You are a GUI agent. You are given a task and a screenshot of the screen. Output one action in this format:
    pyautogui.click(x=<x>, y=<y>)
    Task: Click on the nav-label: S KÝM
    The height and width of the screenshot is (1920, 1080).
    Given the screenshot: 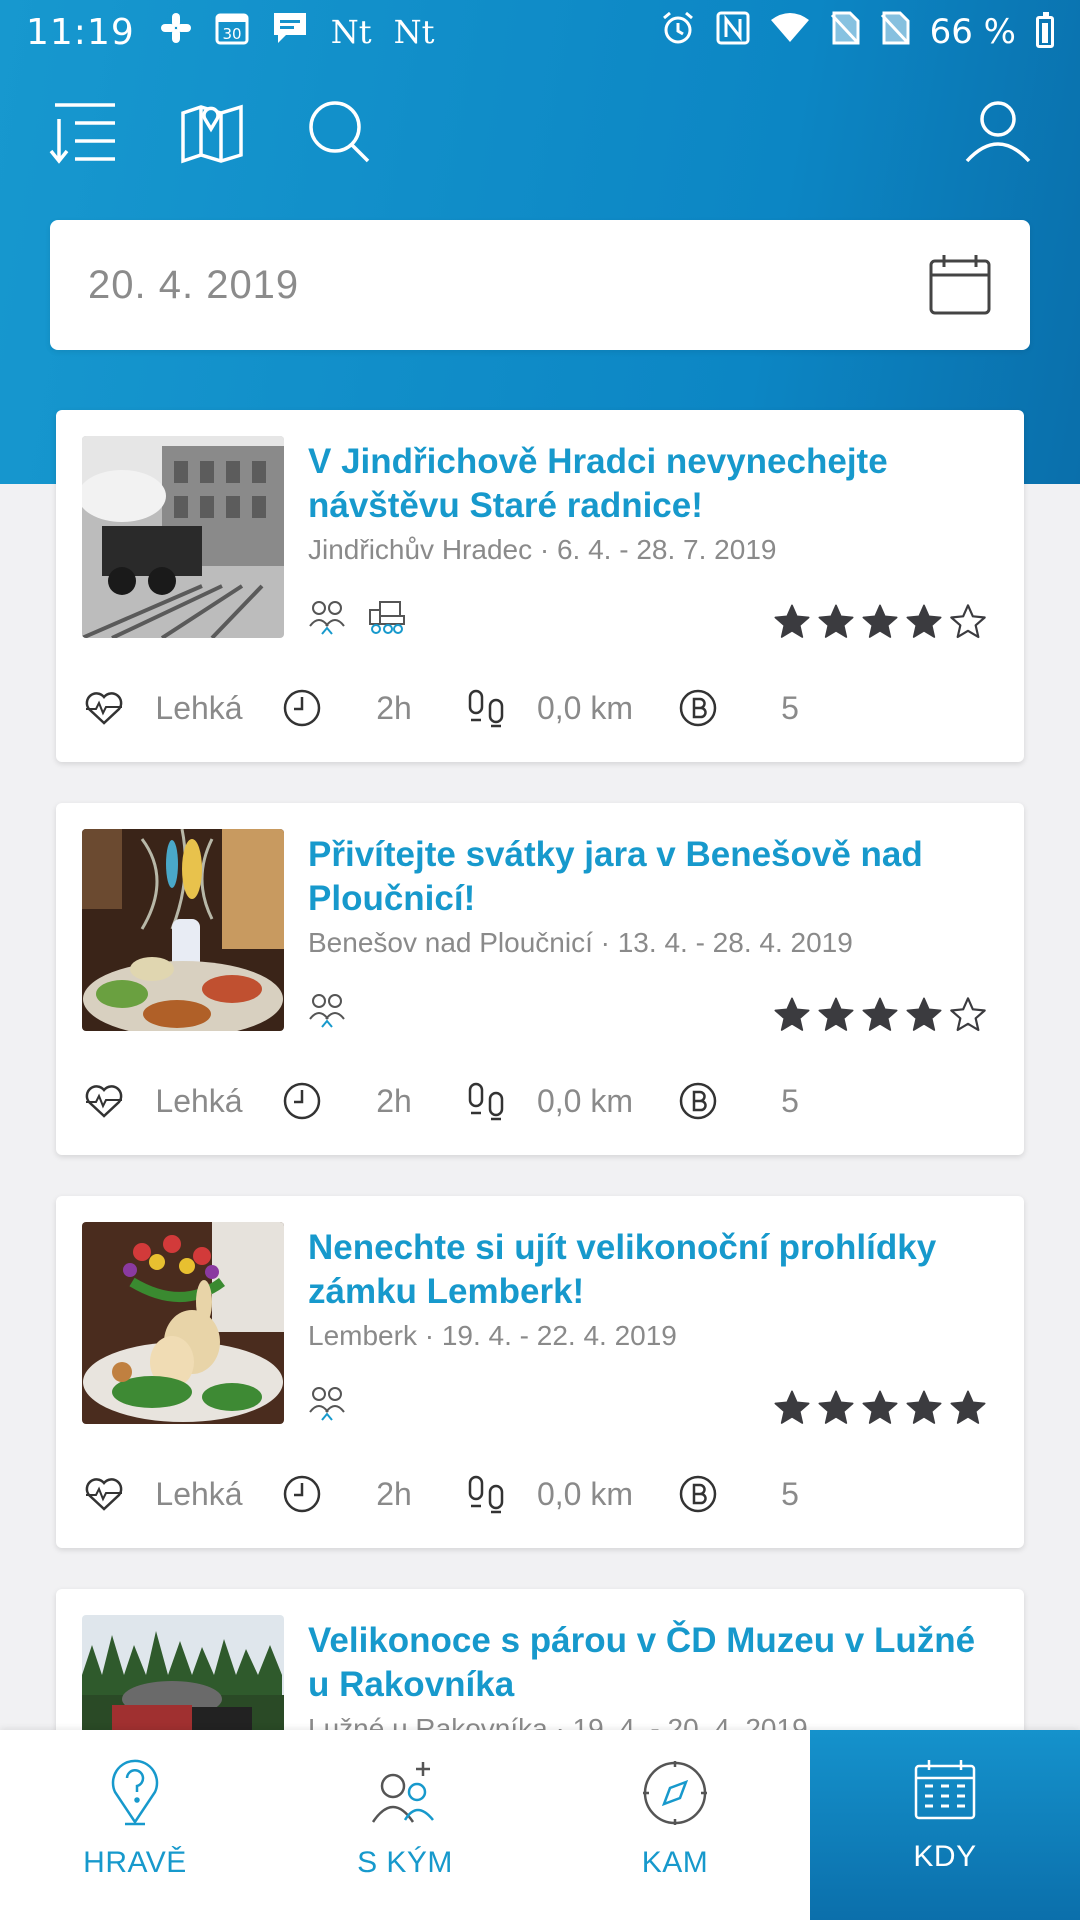 What is the action you would take?
    pyautogui.click(x=405, y=1862)
    